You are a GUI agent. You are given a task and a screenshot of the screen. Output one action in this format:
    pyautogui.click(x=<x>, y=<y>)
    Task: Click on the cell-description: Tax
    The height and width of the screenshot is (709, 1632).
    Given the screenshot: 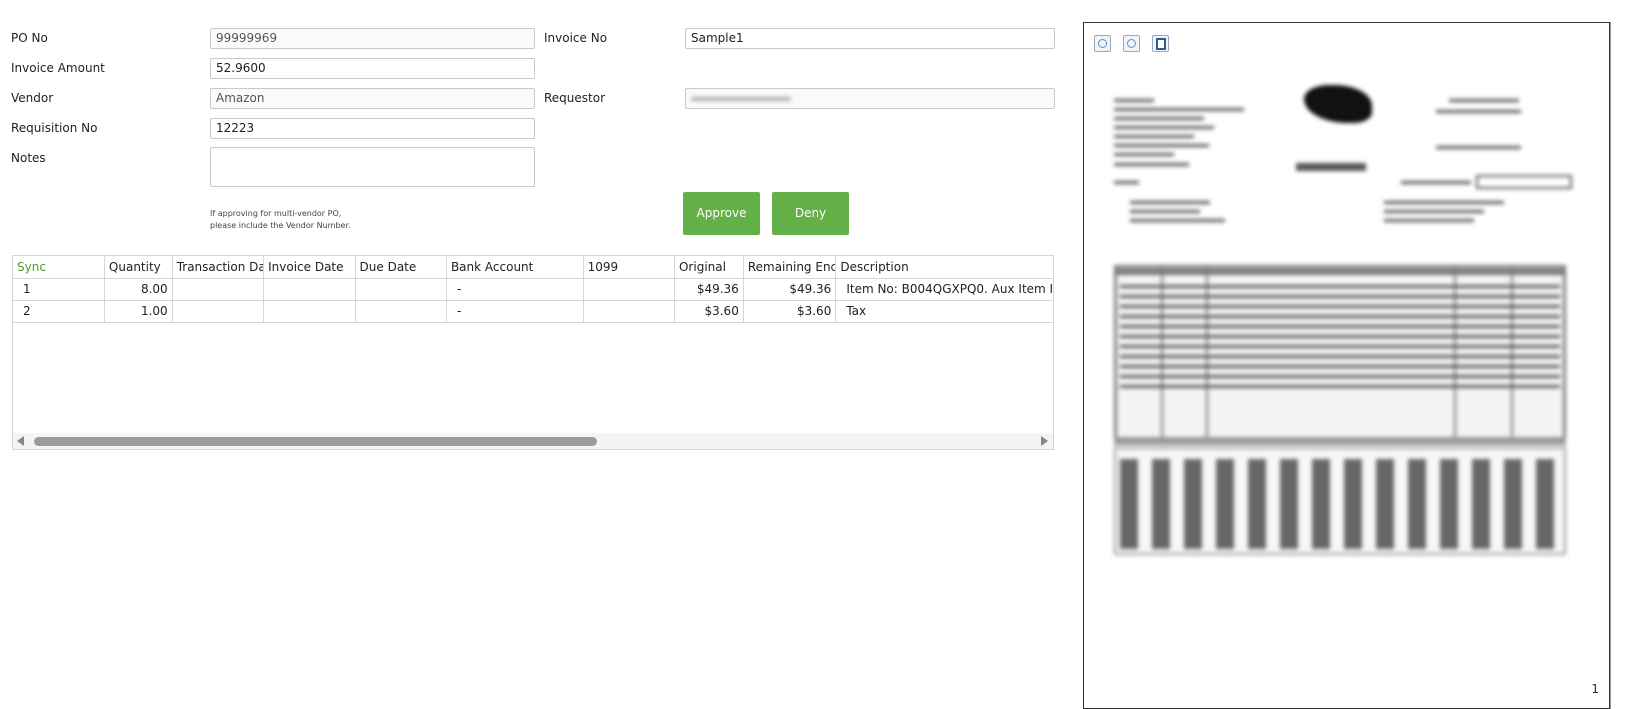 What is the action you would take?
    pyautogui.click(x=944, y=311)
    